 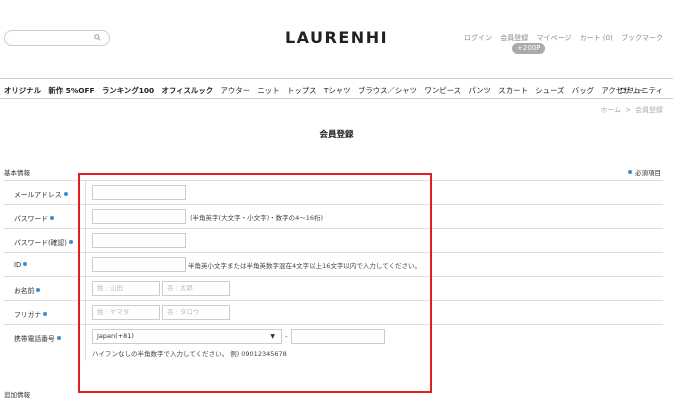 What do you see at coordinates (257, 217) in the screenshot?
I see `password-note: (半角英字(大文字・小文字)・数字の4～16桁)` at bounding box center [257, 217].